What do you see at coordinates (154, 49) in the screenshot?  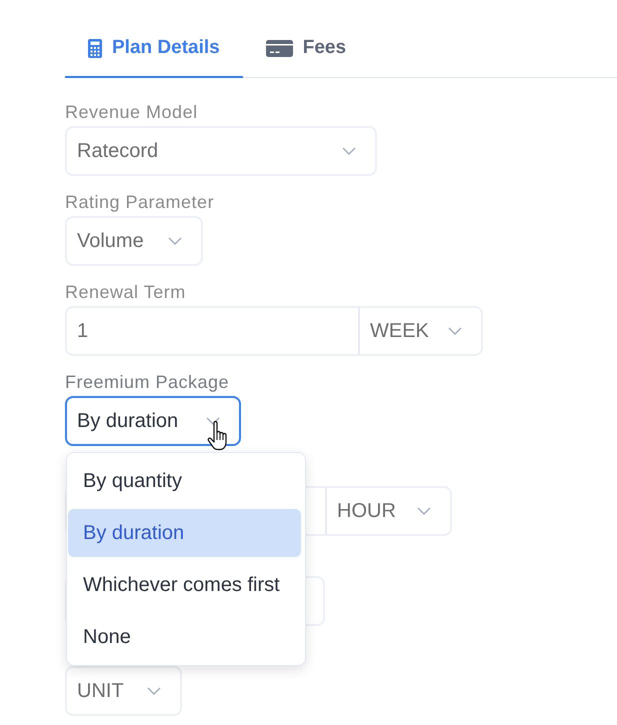 I see `tab: Plan Details` at bounding box center [154, 49].